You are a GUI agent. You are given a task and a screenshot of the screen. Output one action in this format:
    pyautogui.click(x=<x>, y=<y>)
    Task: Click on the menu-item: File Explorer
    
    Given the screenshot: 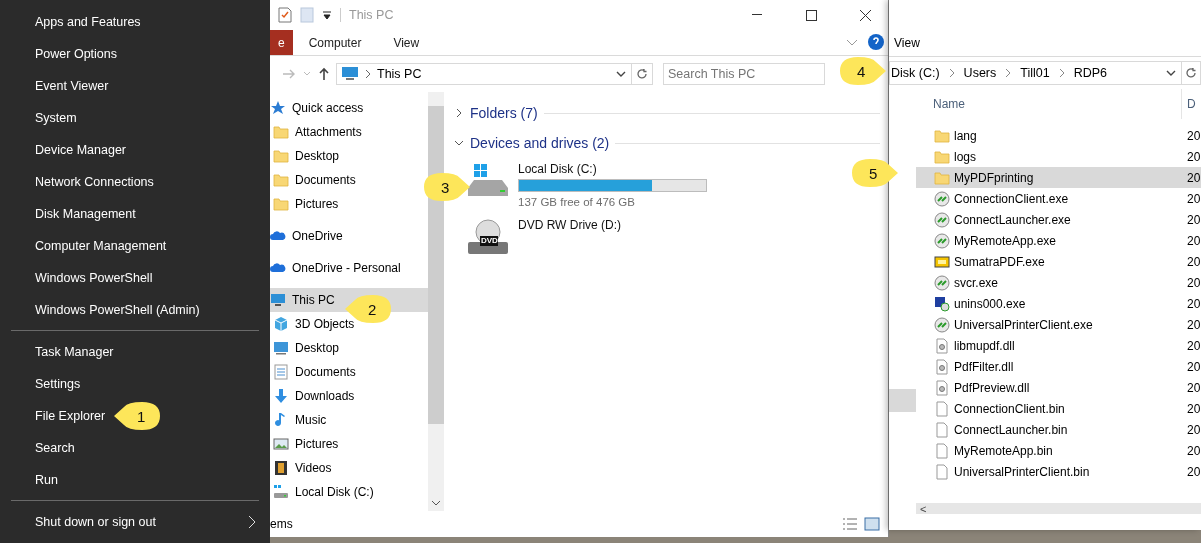 What is the action you would take?
    pyautogui.click(x=70, y=416)
    